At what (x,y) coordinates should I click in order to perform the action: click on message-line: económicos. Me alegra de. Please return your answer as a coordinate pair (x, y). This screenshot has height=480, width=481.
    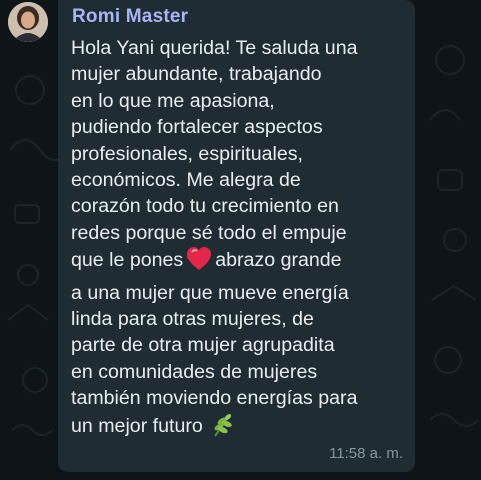
    Looking at the image, I should click on (186, 180).